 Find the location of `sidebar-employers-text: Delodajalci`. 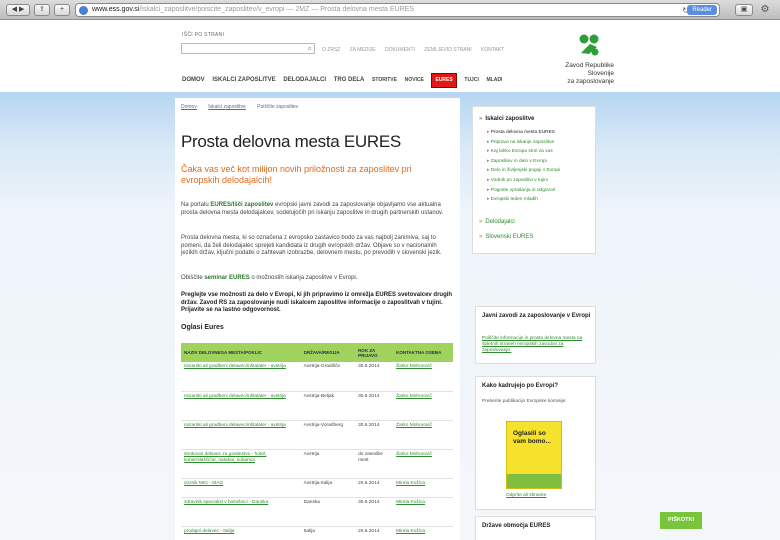

sidebar-employers-text: Delodajalci is located at coordinates (500, 222).